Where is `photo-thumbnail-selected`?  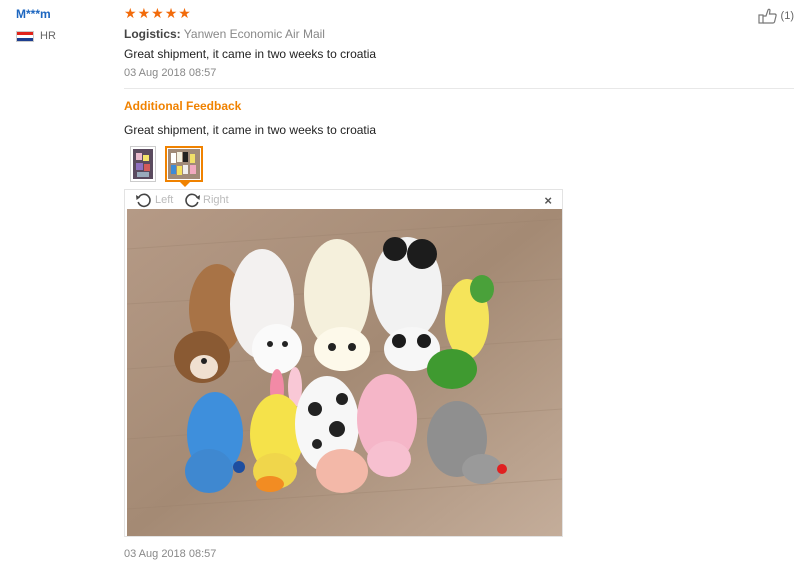
photo-thumbnail-selected is located at coordinates (184, 164).